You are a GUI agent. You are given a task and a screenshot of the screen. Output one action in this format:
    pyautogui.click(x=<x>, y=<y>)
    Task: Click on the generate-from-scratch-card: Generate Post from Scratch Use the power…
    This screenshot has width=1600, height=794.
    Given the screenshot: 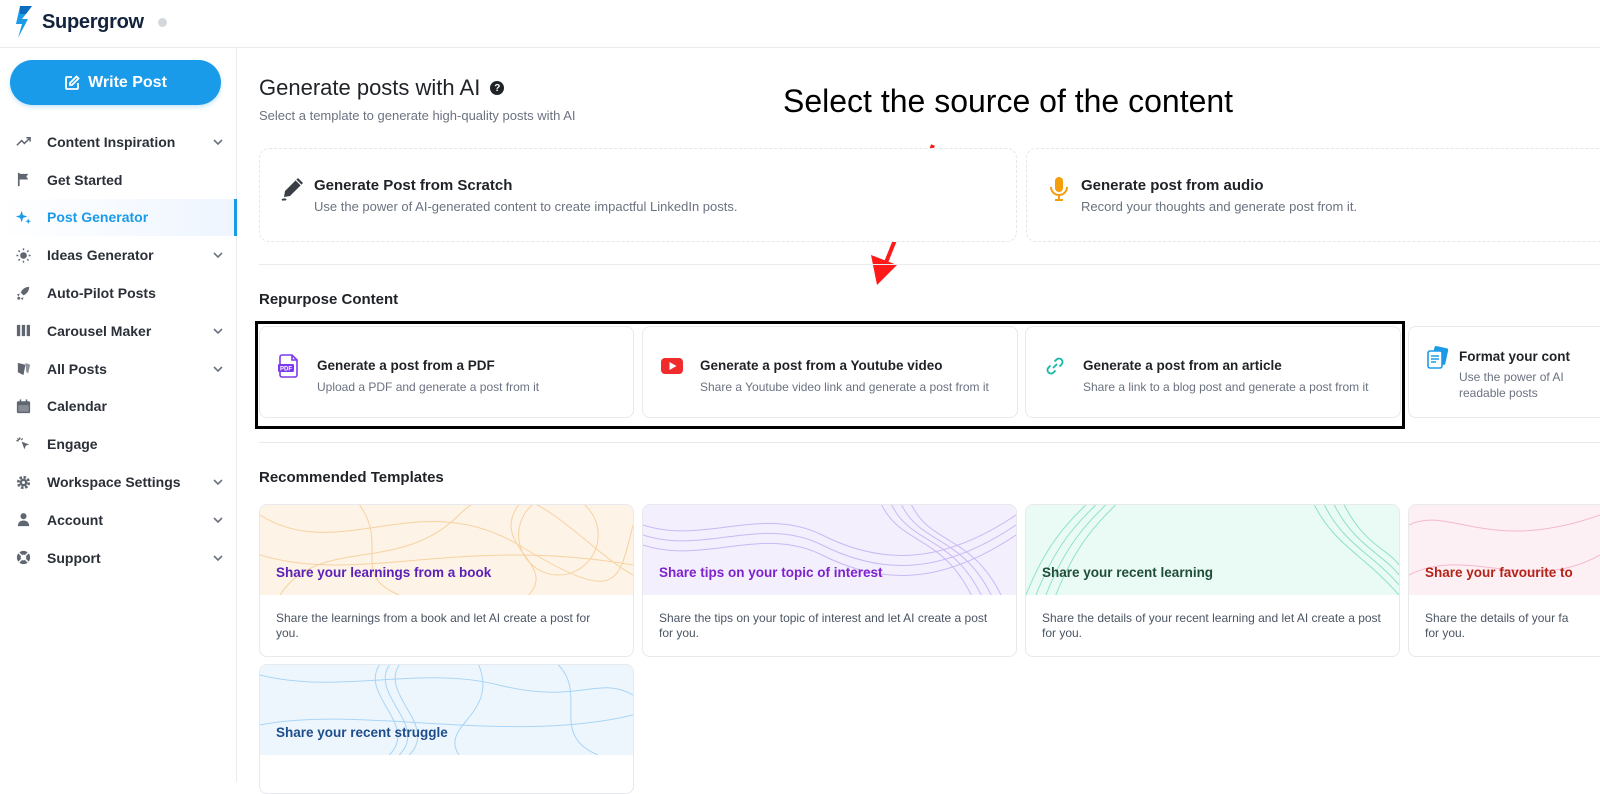 What is the action you would take?
    pyautogui.click(x=638, y=195)
    